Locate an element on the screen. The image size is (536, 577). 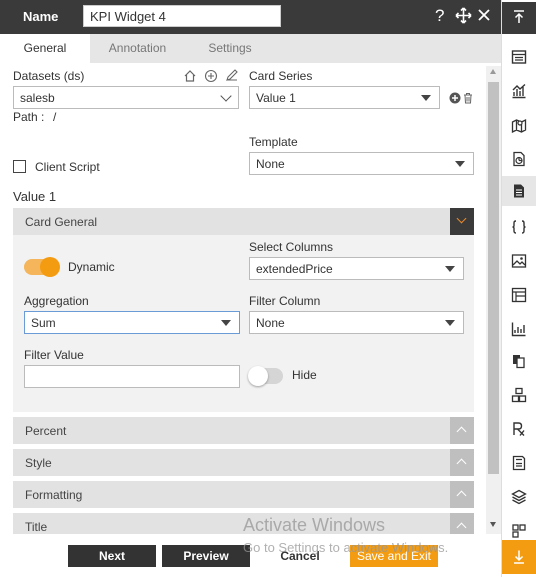
tab-settings: Settings is located at coordinates (230, 48).